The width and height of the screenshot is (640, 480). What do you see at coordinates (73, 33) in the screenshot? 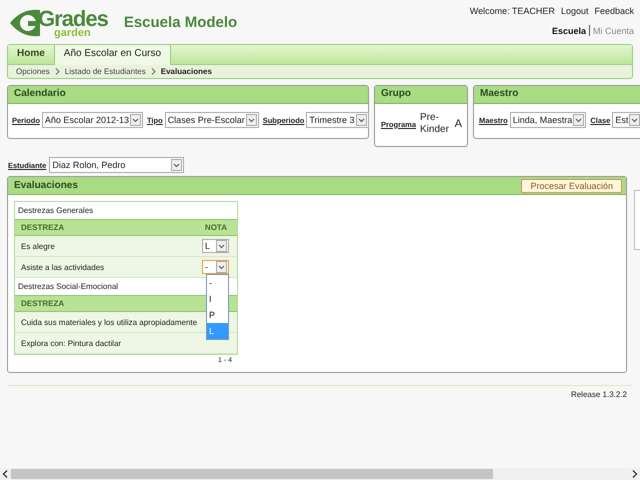
I see `logo-tagline: garden` at bounding box center [73, 33].